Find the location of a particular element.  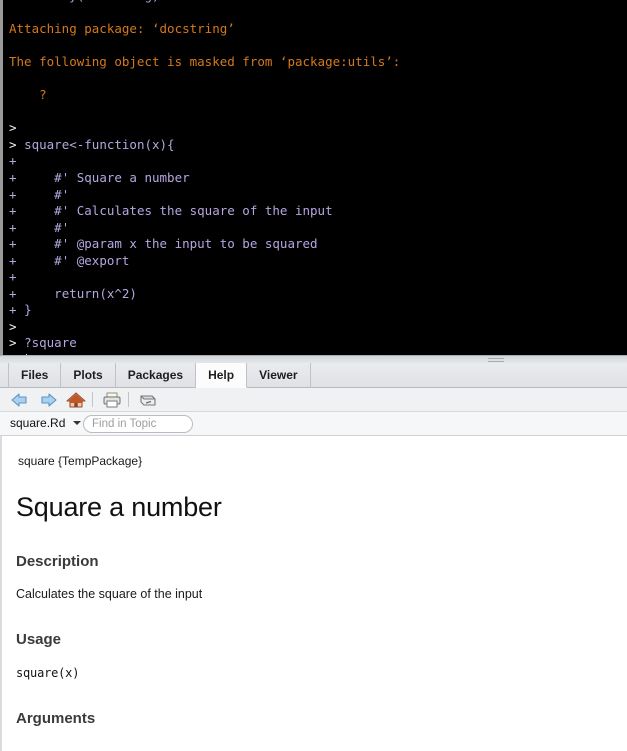

section-heading-usage: Usage is located at coordinates (39, 639).